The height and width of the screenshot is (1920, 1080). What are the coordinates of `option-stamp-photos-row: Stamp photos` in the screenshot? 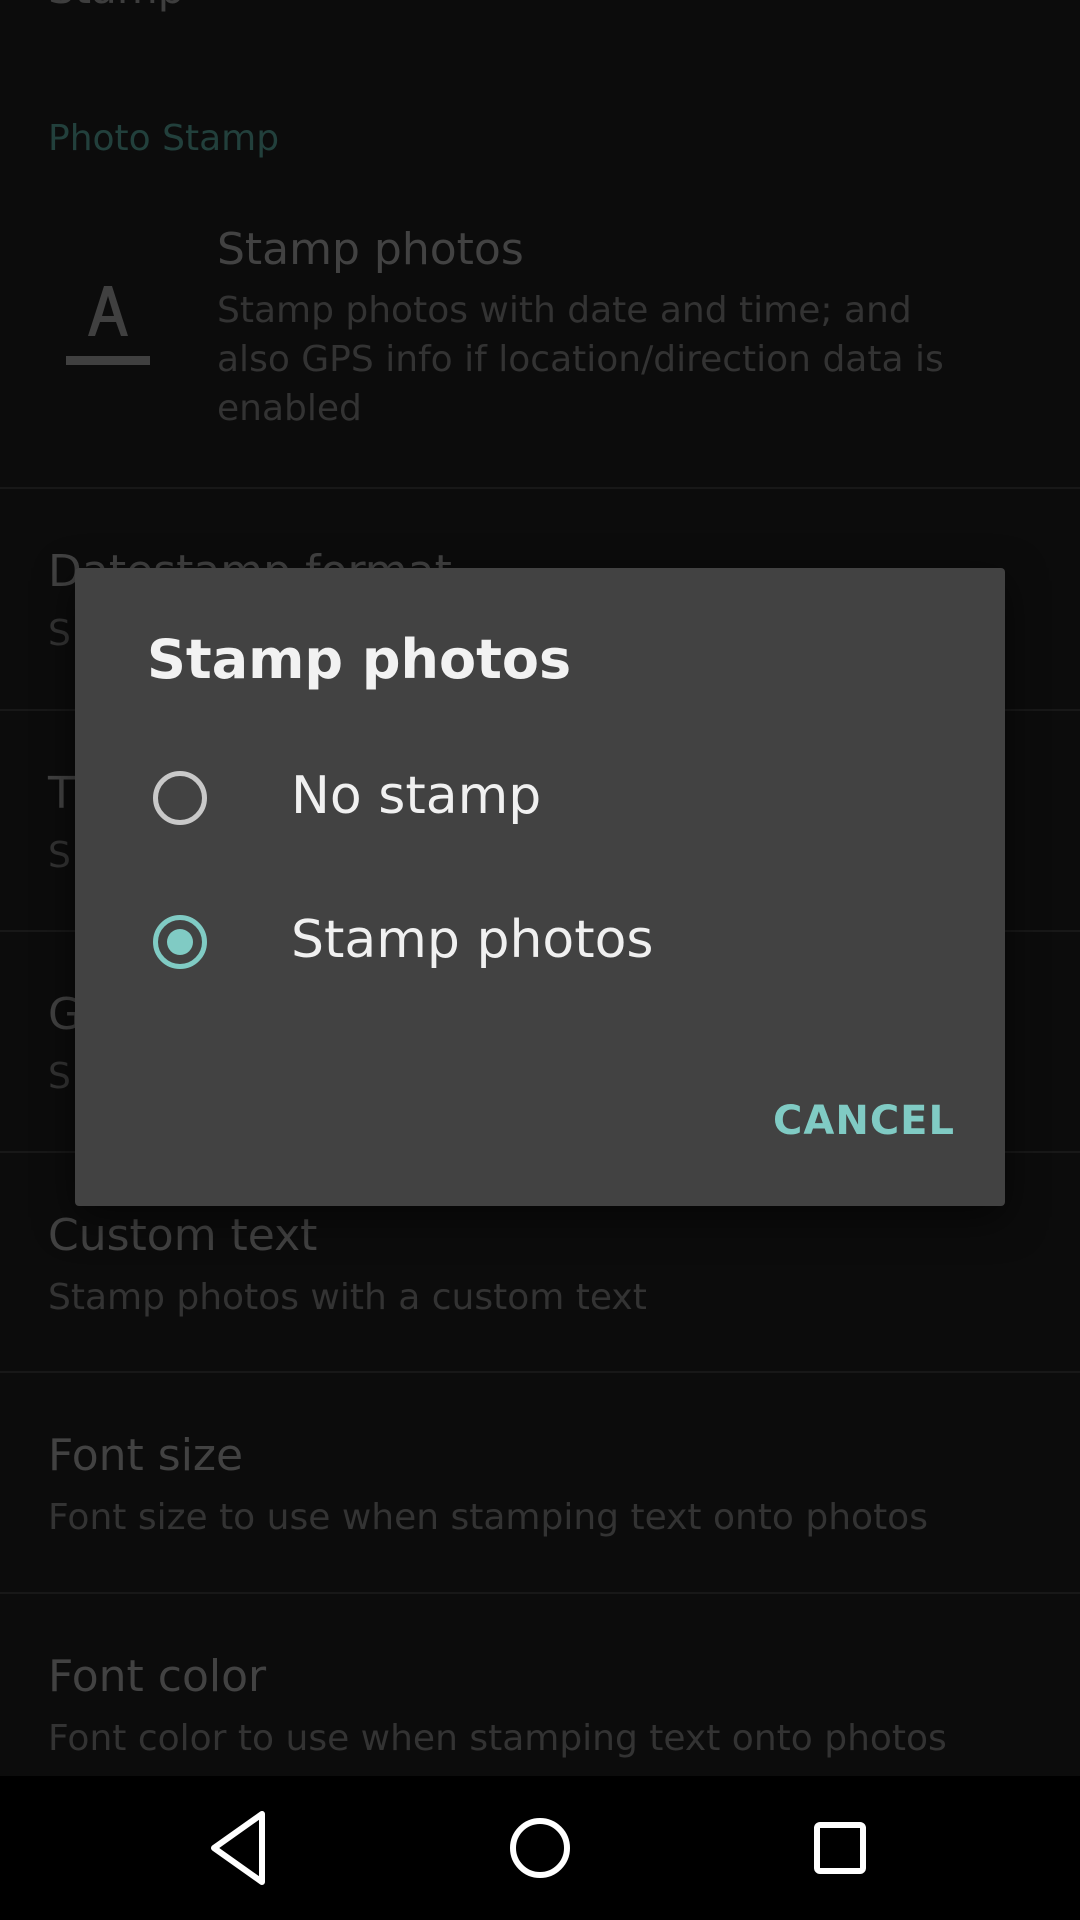 It's located at (540, 942).